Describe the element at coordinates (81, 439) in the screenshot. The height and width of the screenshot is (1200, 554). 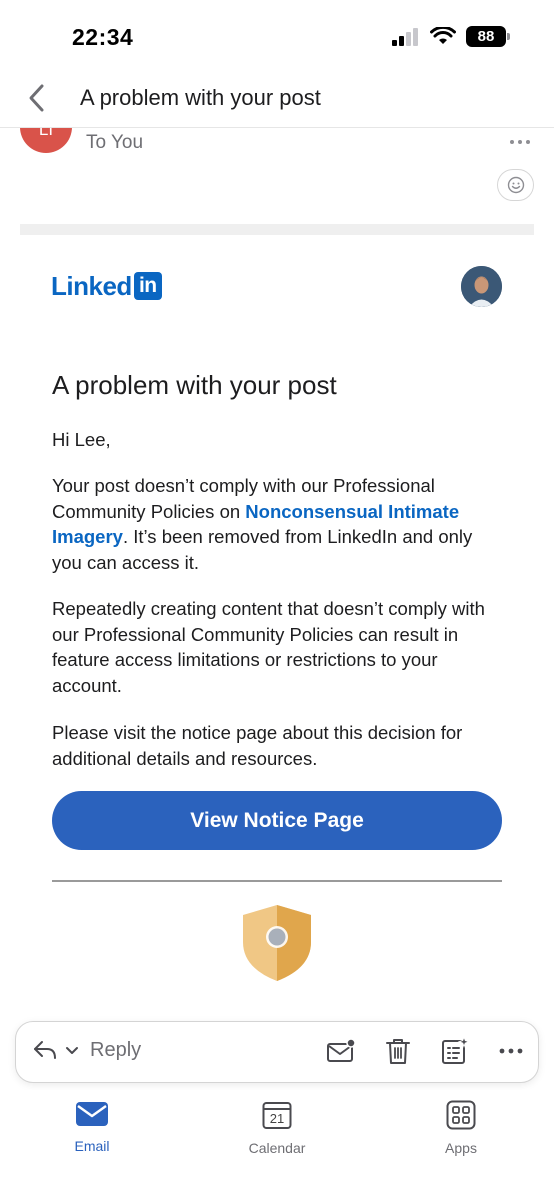
I see `greeting: Hi Lee,` at that location.